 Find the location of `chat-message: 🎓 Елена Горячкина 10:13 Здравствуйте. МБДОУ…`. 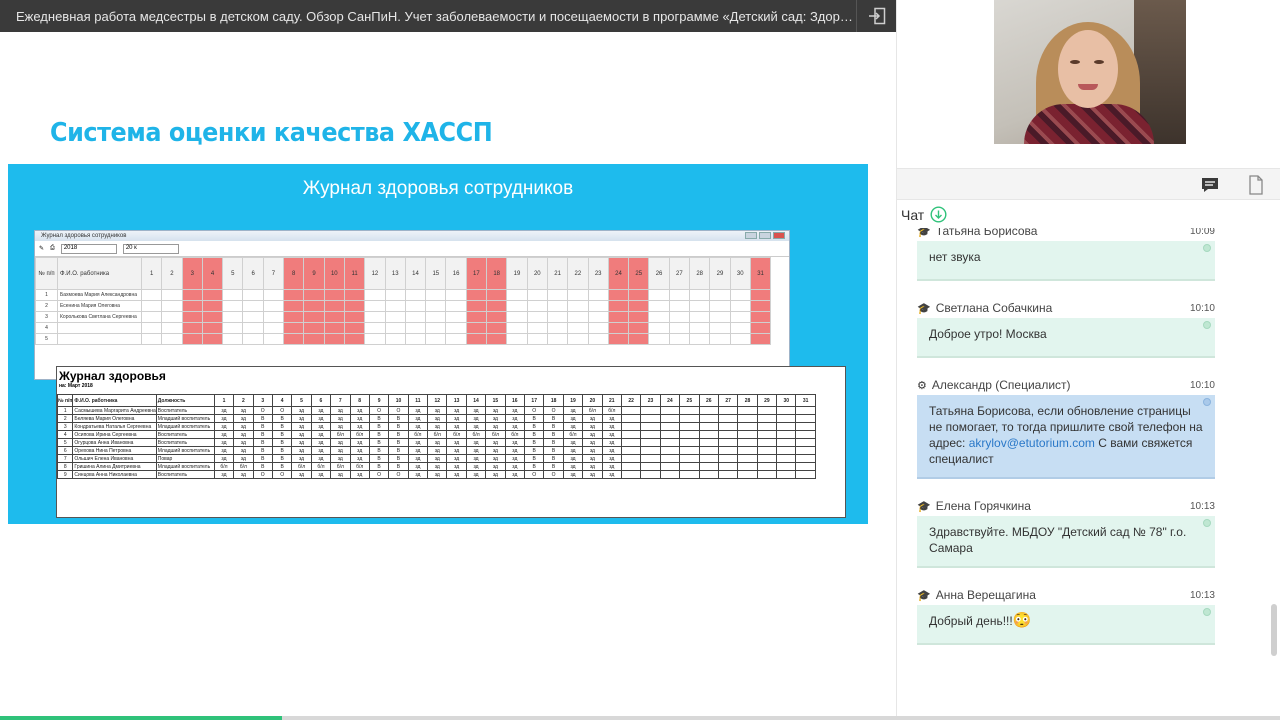

chat-message: 🎓 Елена Горячкина 10:13 Здравствуйте. МБДОУ… is located at coordinates (1066, 533).